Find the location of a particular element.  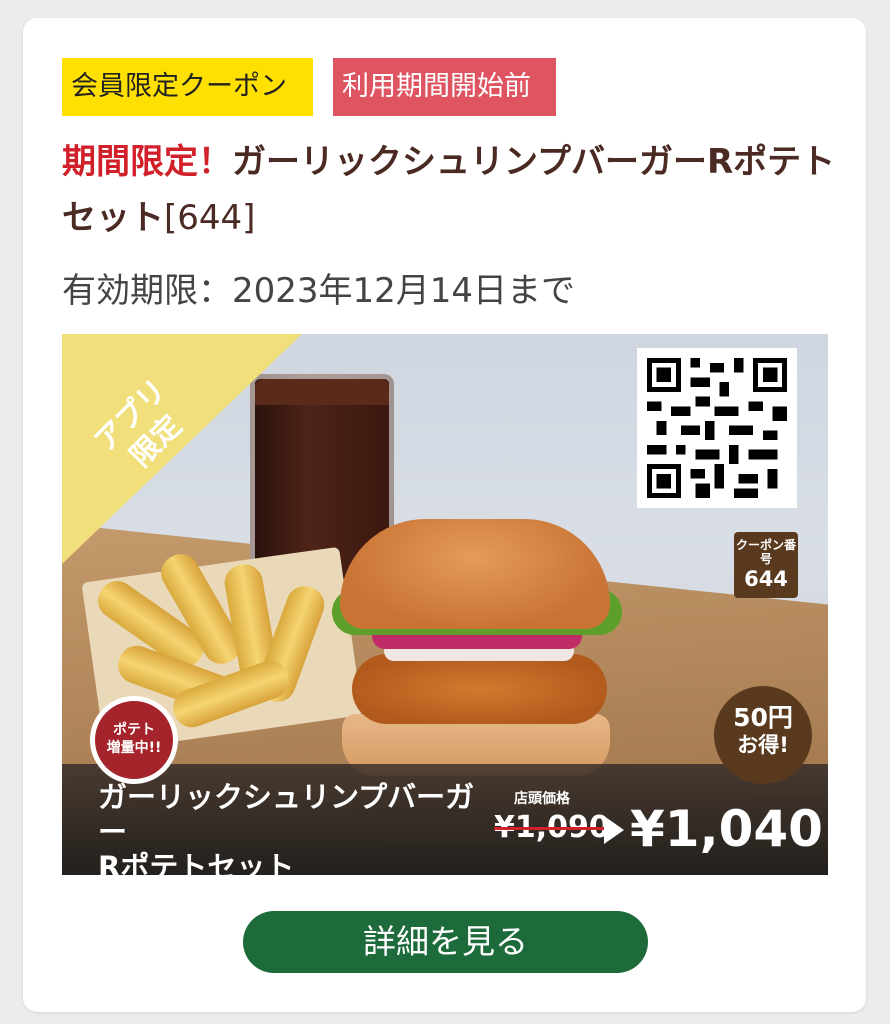

limited-time-label: 期間限定！ is located at coordinates (147, 162).